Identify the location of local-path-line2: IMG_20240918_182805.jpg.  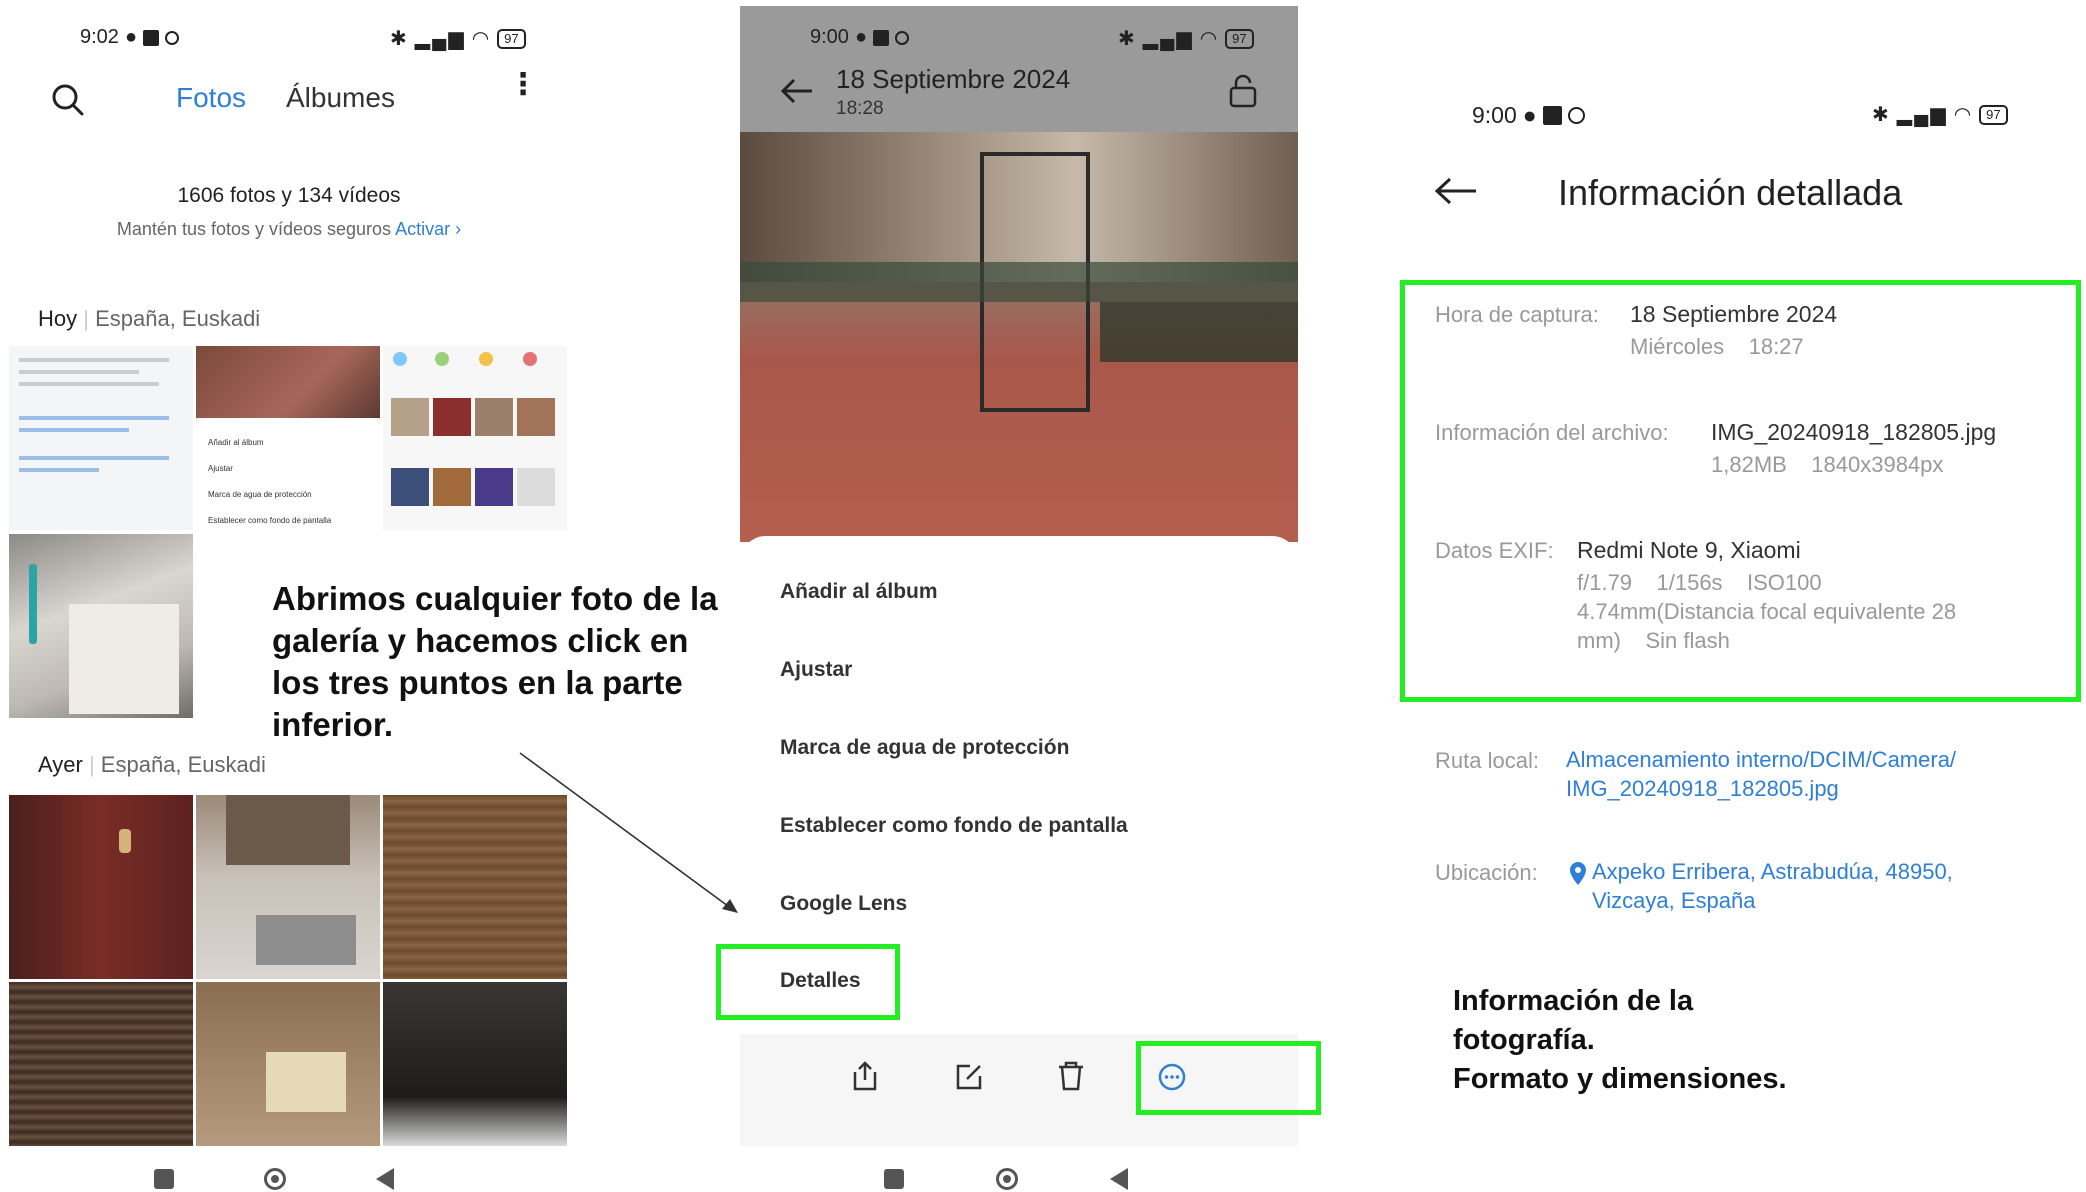
(1702, 789).